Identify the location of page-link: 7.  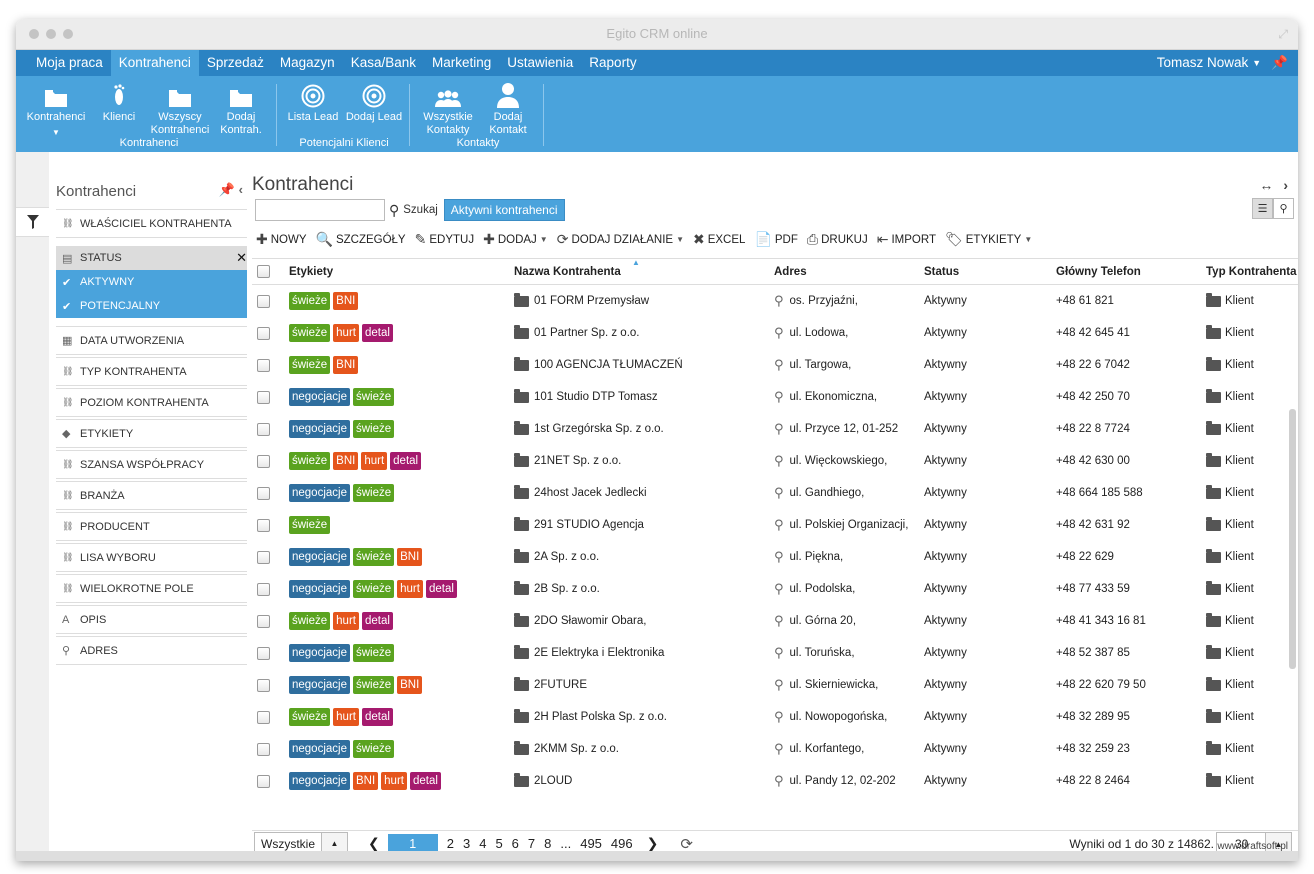
(531, 843).